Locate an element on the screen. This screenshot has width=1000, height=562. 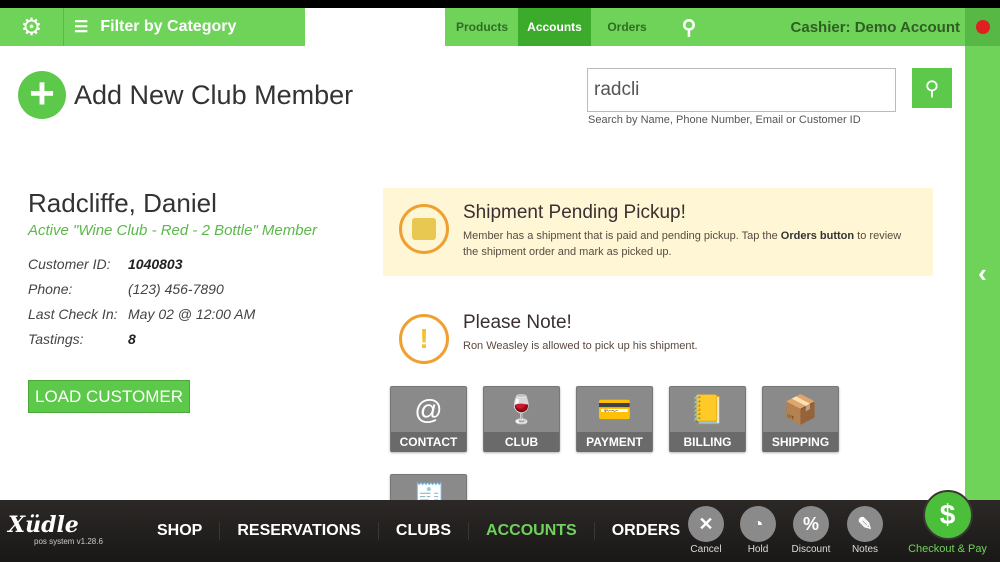
last-check-in: May 02 @ 12:00 AM is located at coordinates (192, 313).